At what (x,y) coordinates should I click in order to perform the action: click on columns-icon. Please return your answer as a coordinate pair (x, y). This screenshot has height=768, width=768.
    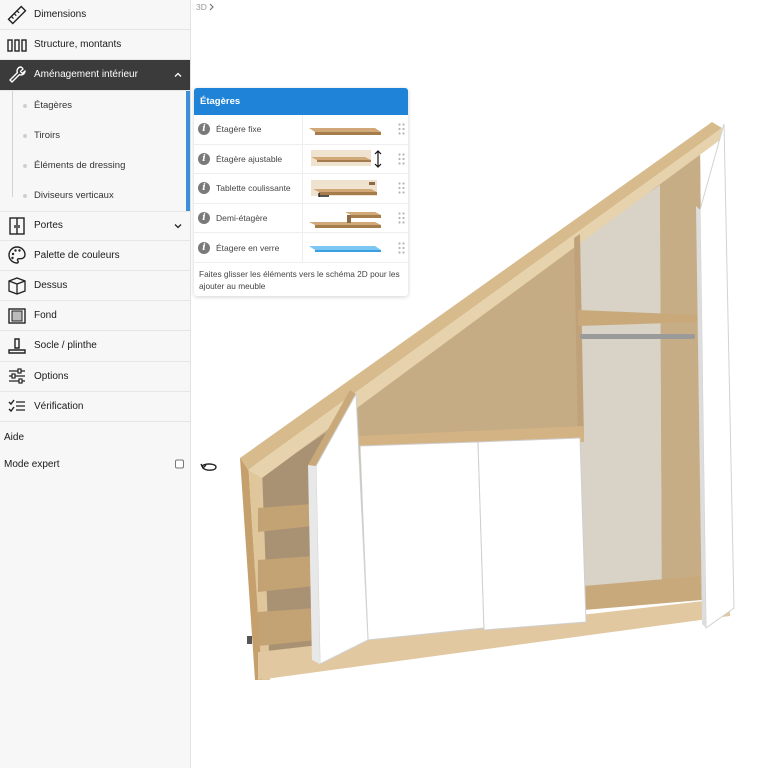
    Looking at the image, I should click on (17, 45).